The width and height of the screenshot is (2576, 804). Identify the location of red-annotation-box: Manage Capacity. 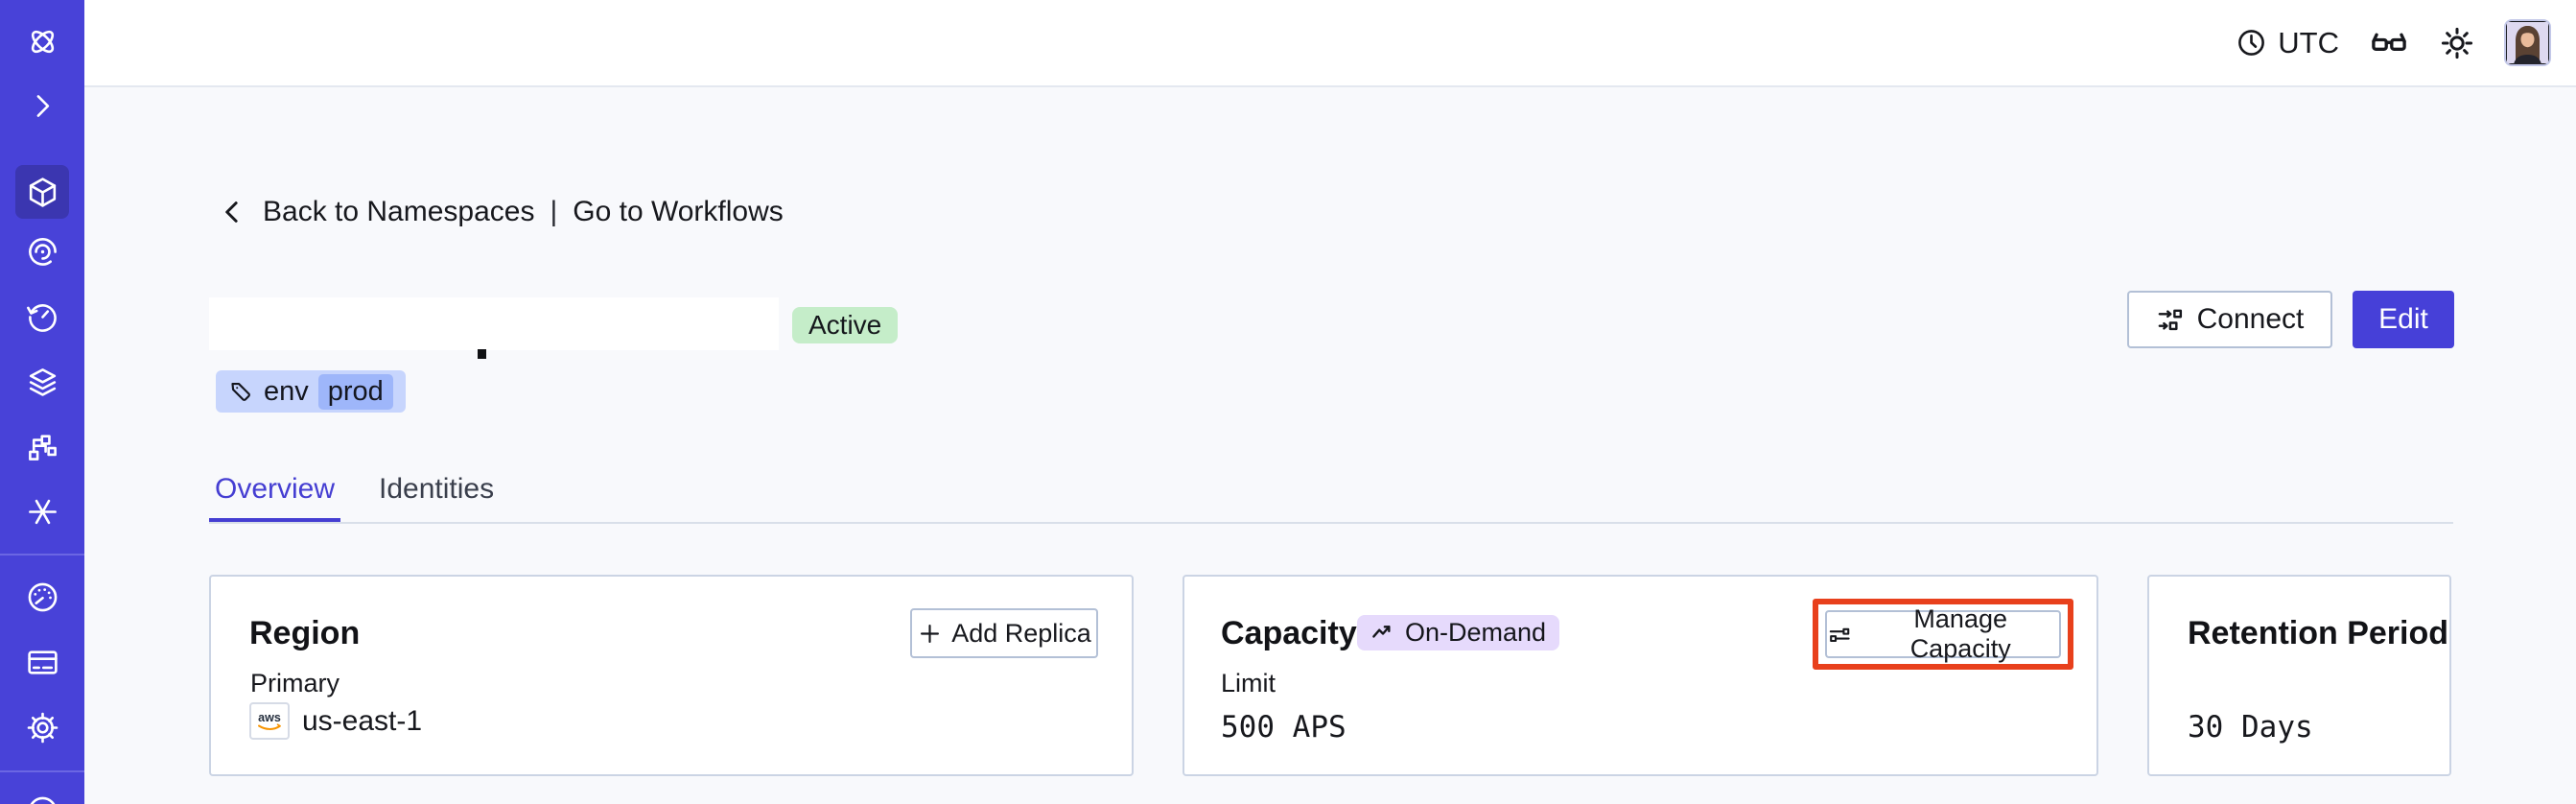
(1943, 634).